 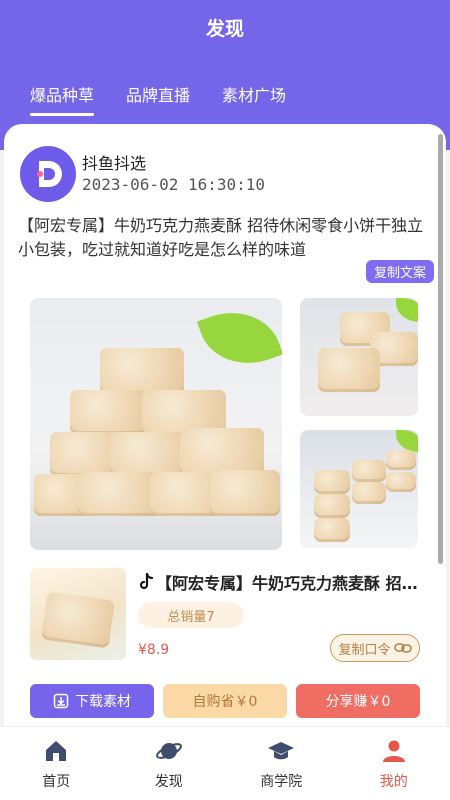 I want to click on sales-badge: 总销量7, so click(x=191, y=615).